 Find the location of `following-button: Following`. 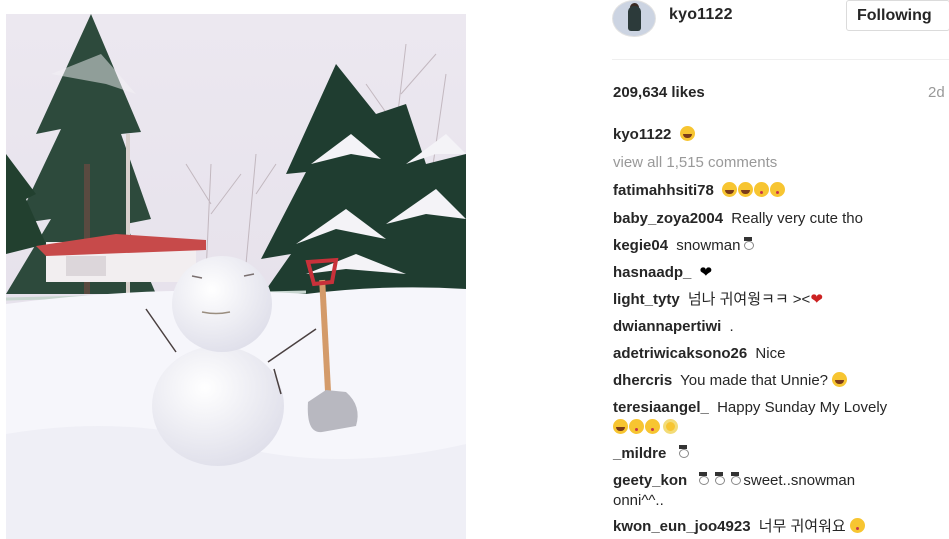

following-button: Following is located at coordinates (897, 15).